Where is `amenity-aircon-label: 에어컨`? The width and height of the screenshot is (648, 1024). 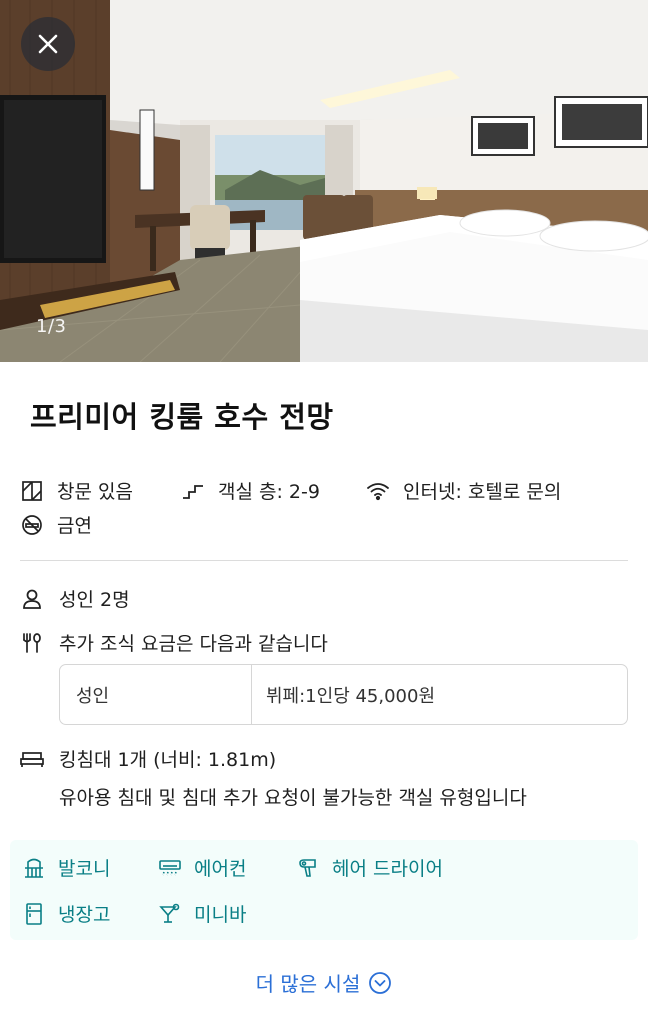
amenity-aircon-label: 에어컨 is located at coordinates (220, 869).